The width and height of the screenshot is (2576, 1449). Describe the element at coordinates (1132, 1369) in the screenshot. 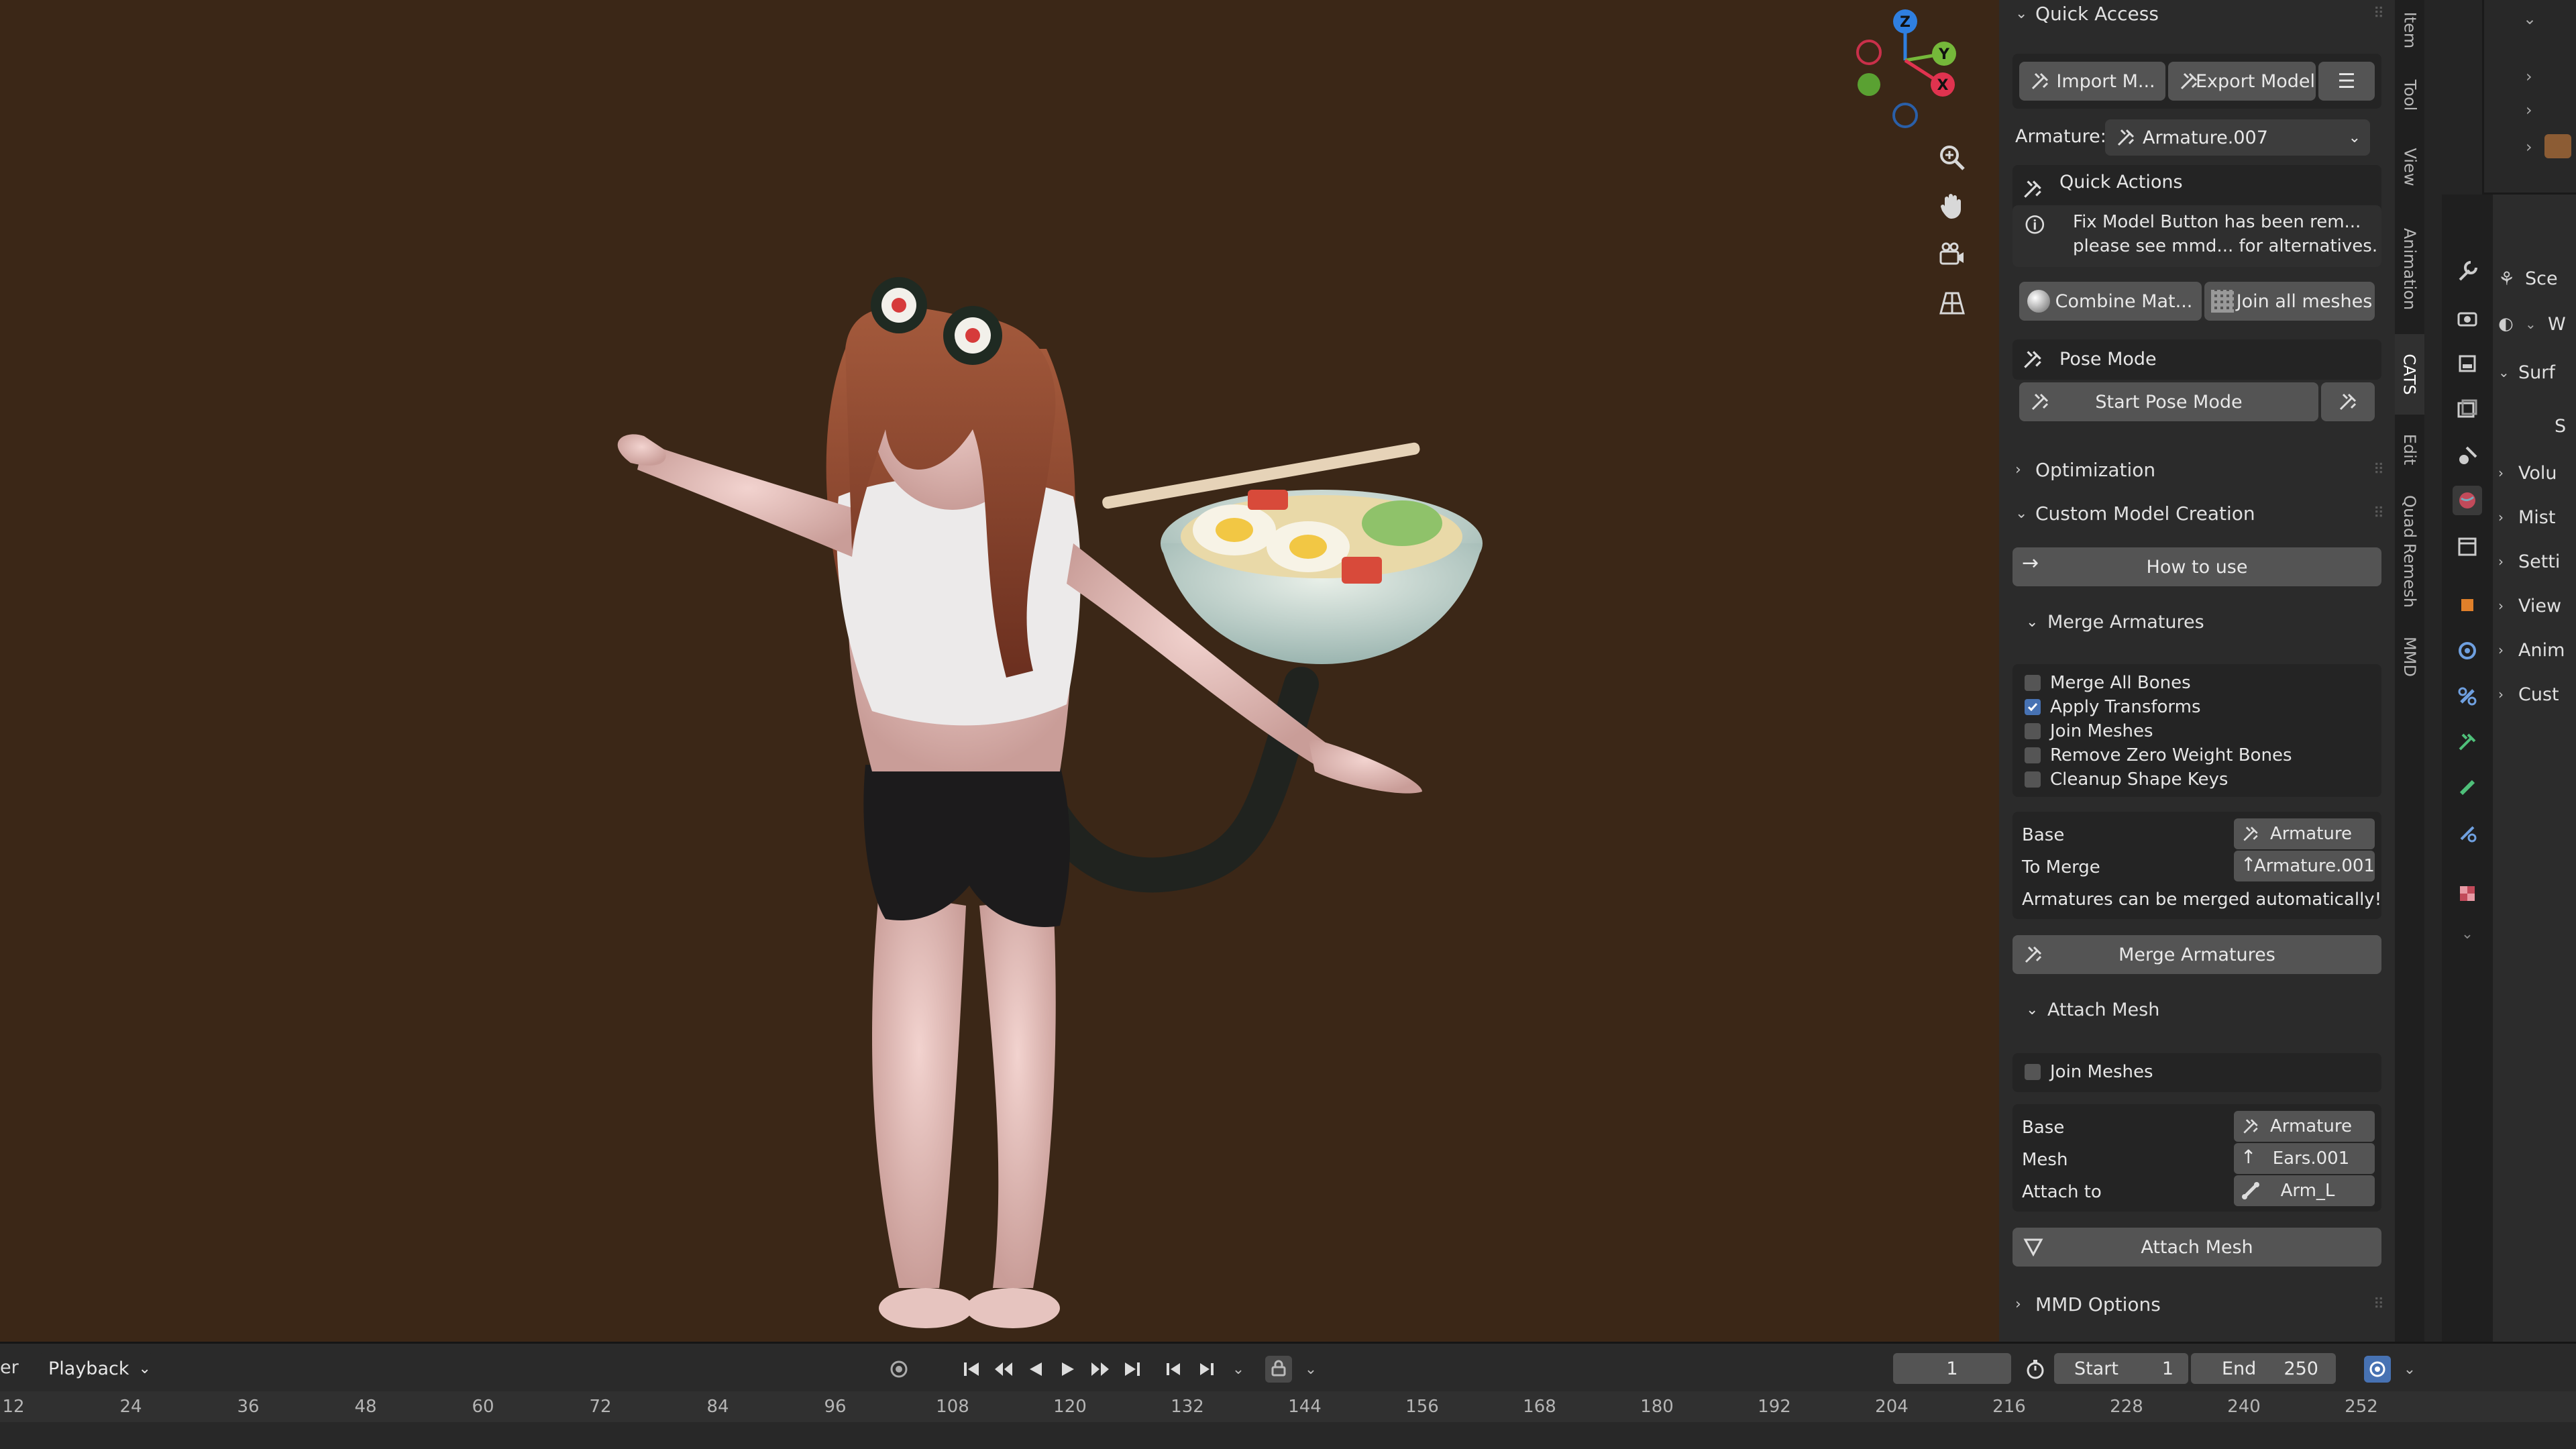

I see `jump-to-end-icon` at that location.